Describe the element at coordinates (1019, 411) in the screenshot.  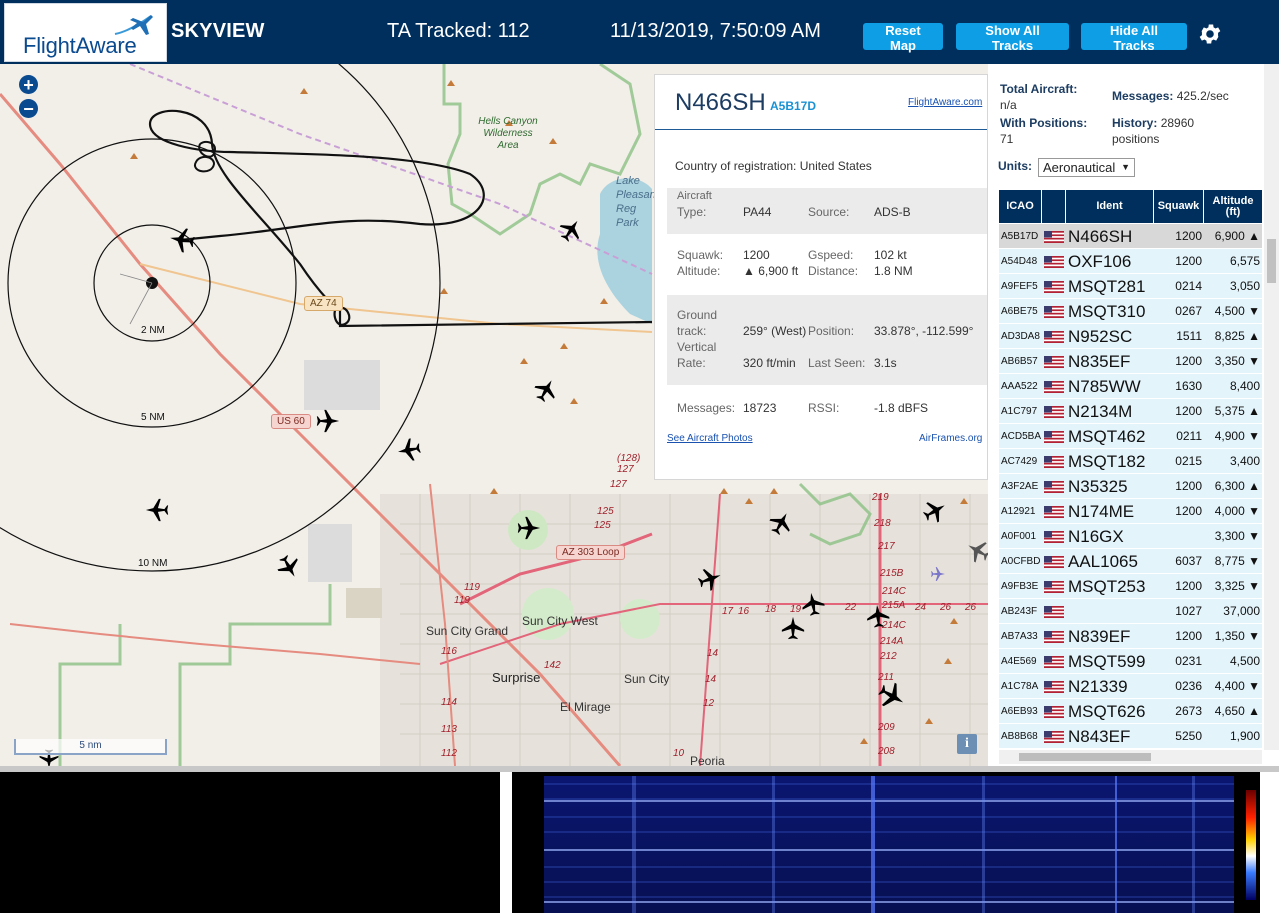
I see `cell-icao: A1C797` at that location.